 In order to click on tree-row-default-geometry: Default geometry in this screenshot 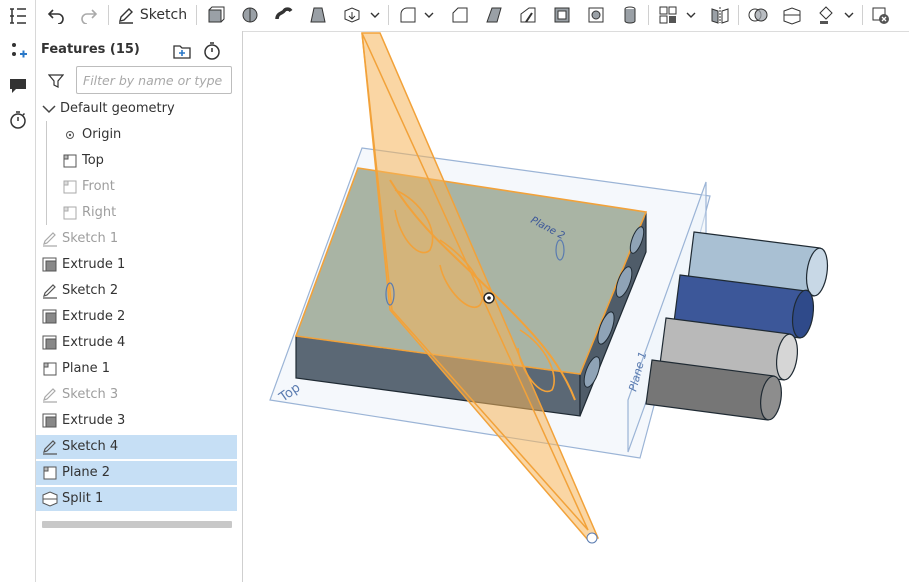, I will do `click(136, 109)`.